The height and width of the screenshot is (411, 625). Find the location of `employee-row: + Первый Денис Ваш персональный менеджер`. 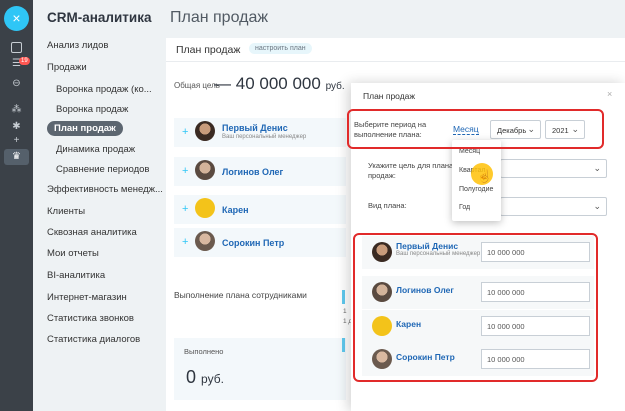

employee-row: + Первый Денис Ваш персональный менеджер is located at coordinates (260, 132).